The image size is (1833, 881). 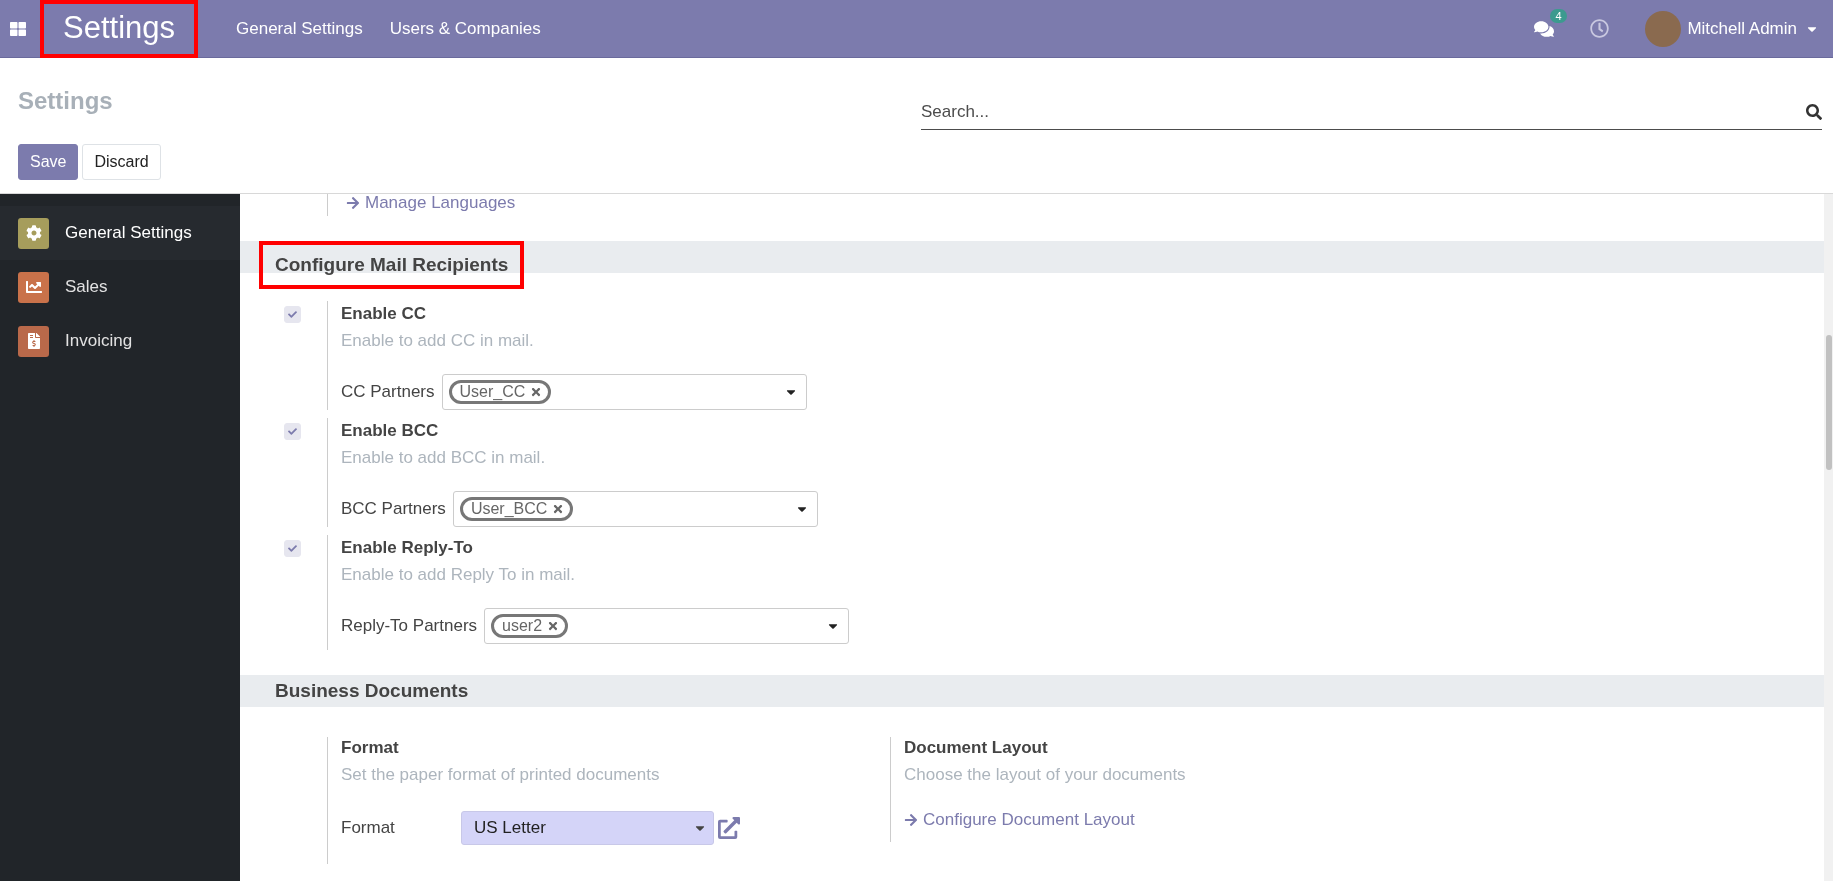 I want to click on external-link-icon, so click(x=729, y=828).